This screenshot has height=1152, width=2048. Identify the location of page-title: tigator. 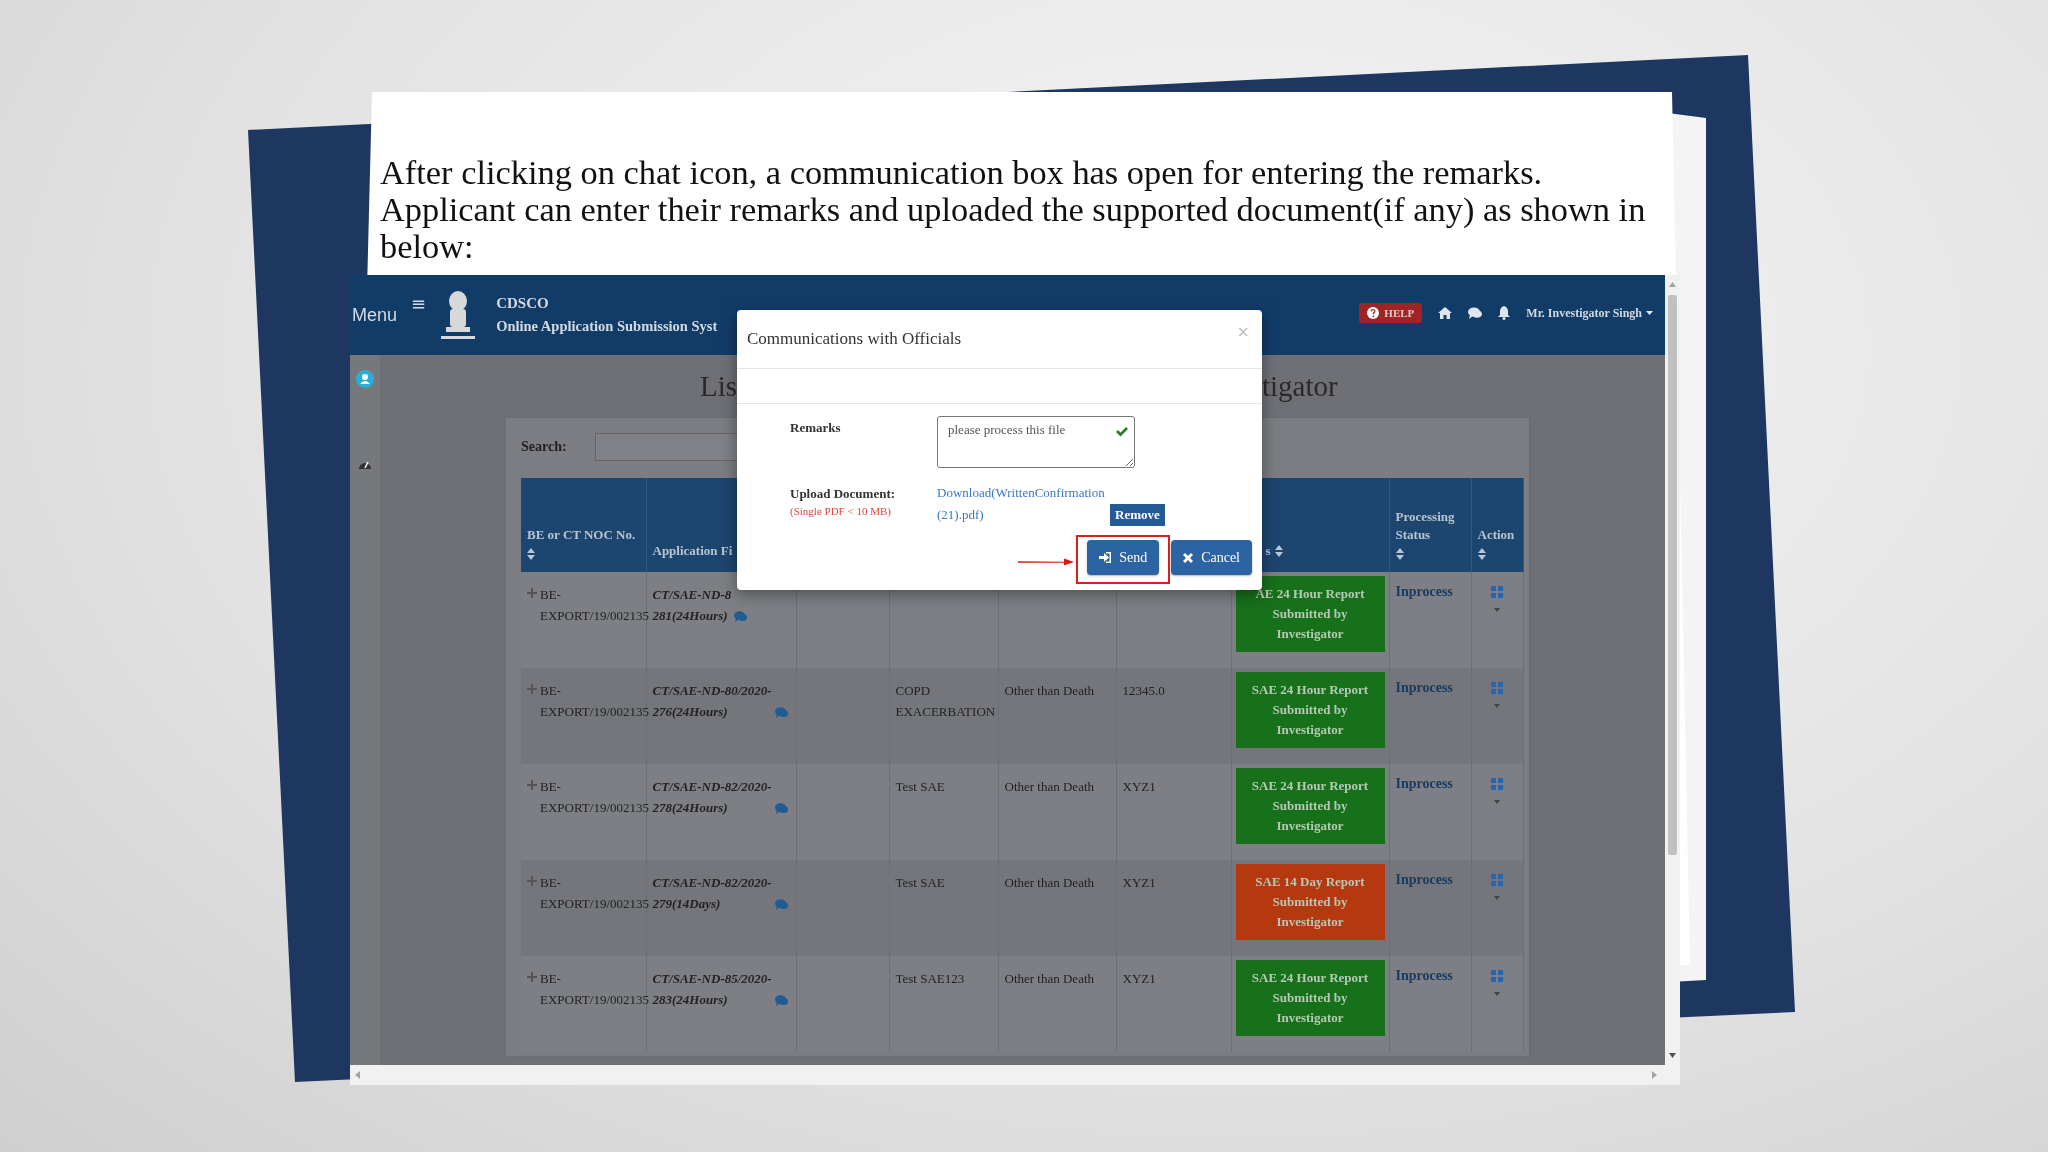
(1300, 386).